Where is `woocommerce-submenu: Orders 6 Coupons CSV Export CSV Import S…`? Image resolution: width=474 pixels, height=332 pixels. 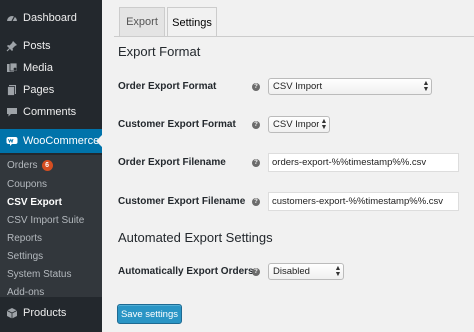
woocommerce-submenu: Orders 6 Coupons CSV Export CSV Import S… is located at coordinates (51, 227).